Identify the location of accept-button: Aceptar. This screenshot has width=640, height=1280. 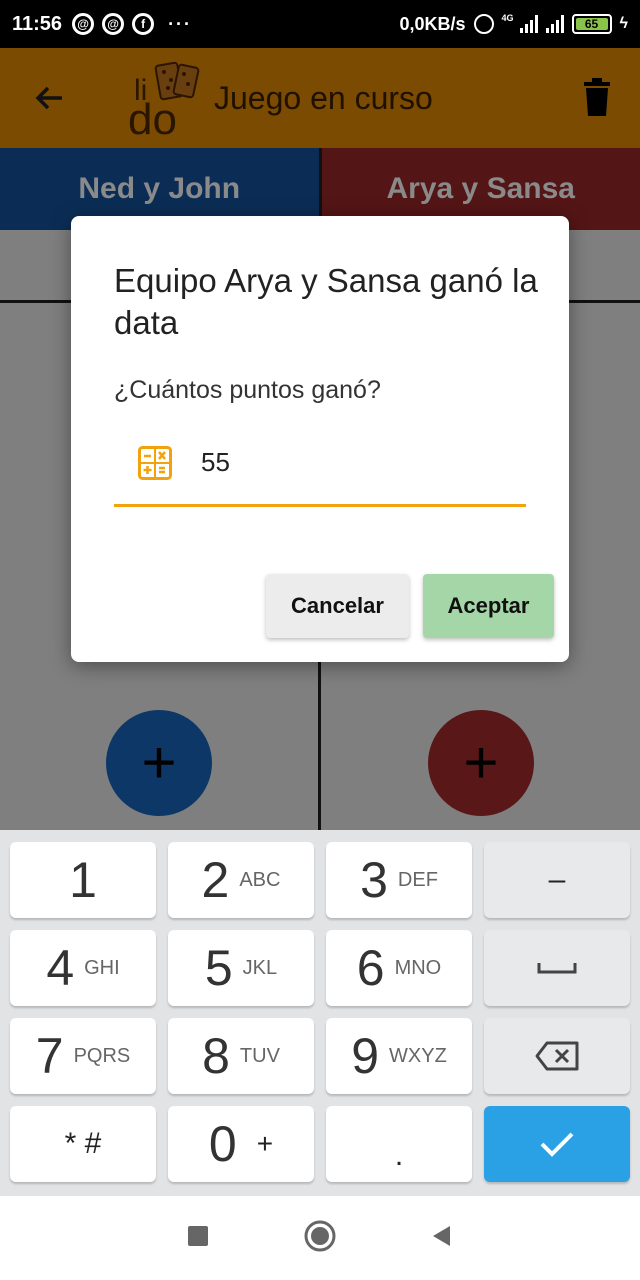
(488, 606).